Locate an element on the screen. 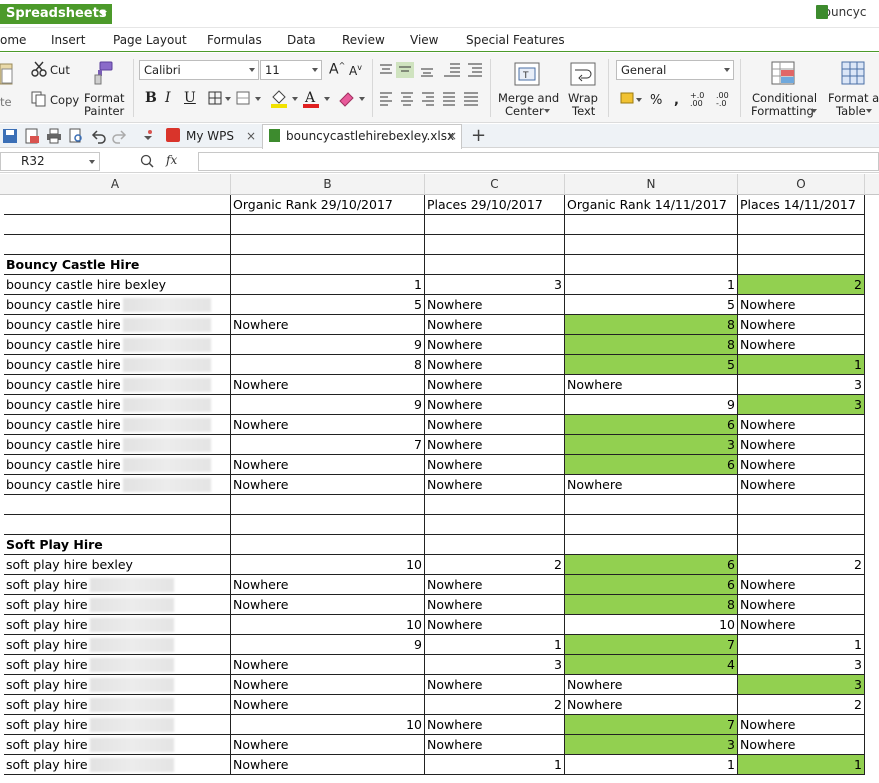 Image resolution: width=879 pixels, height=783 pixels. merge-center-icon: T is located at coordinates (527, 74).